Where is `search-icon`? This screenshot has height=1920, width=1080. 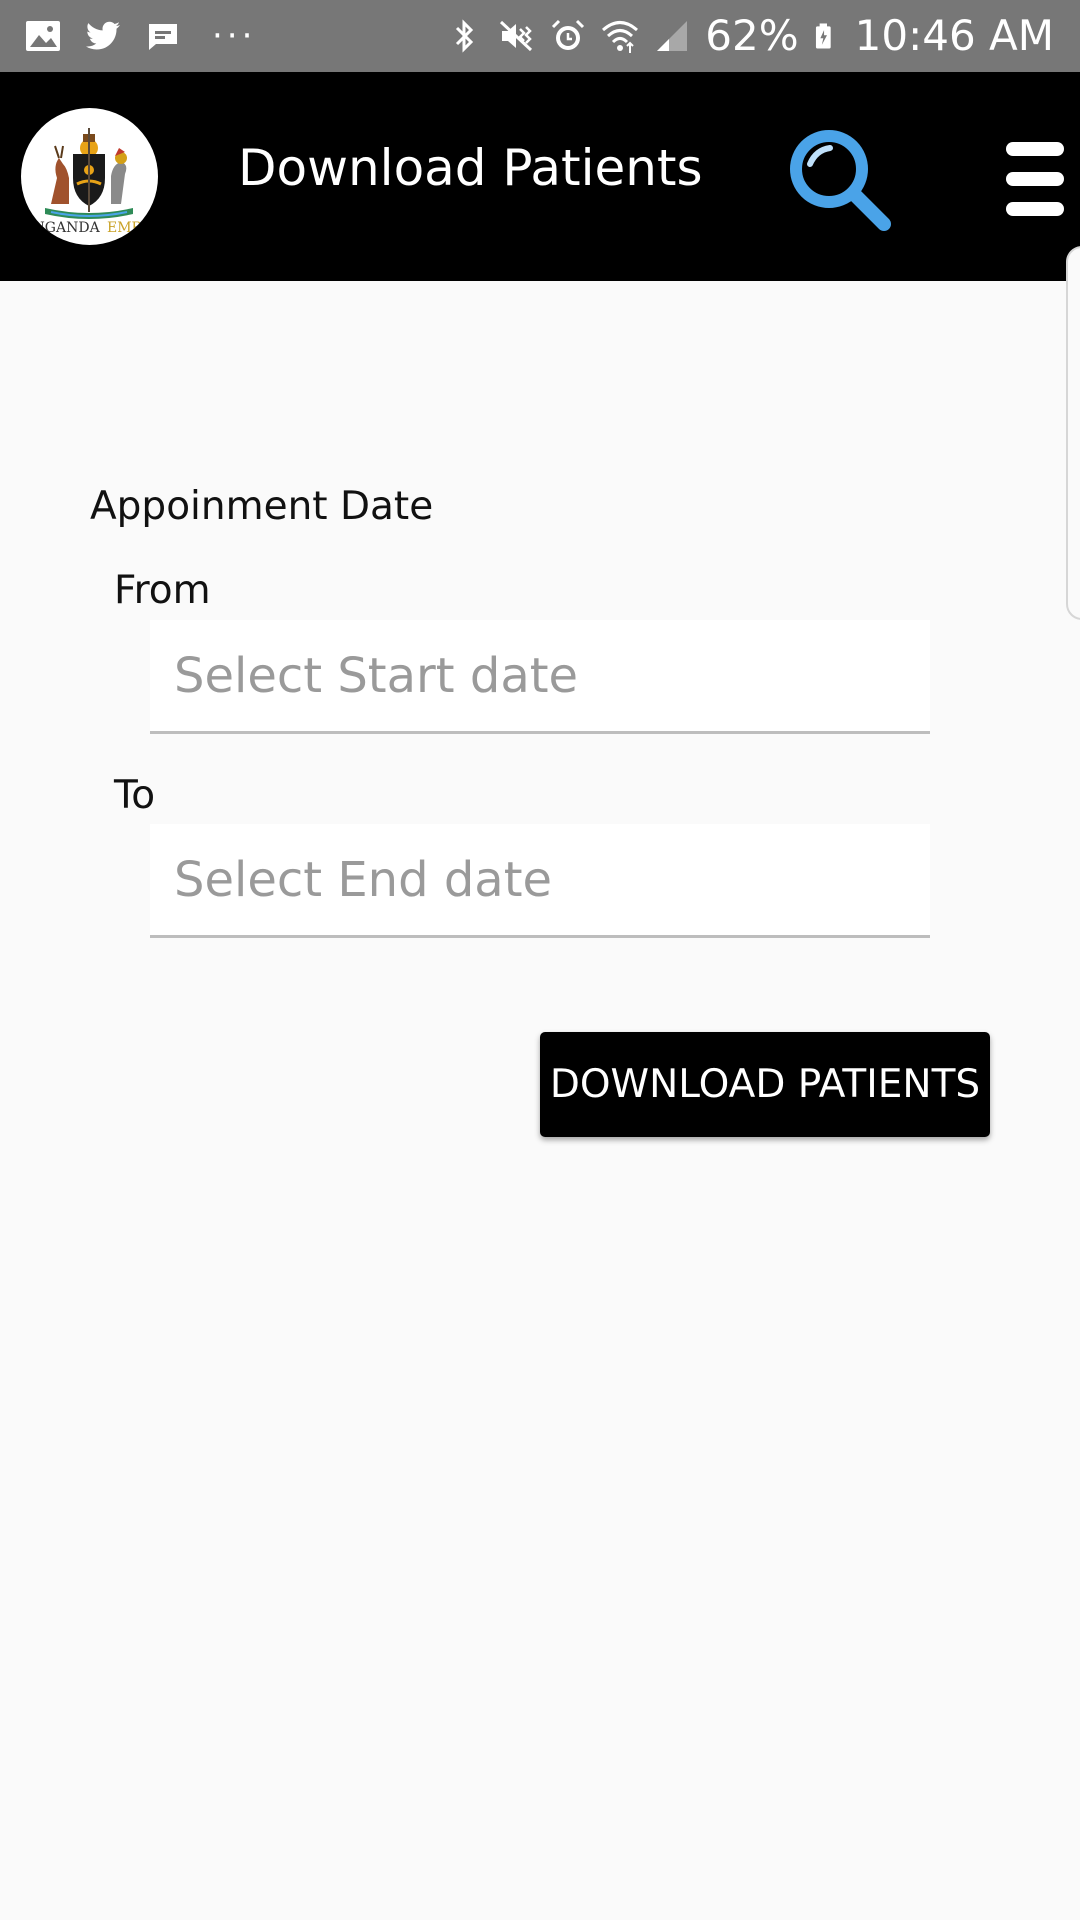 search-icon is located at coordinates (840, 180).